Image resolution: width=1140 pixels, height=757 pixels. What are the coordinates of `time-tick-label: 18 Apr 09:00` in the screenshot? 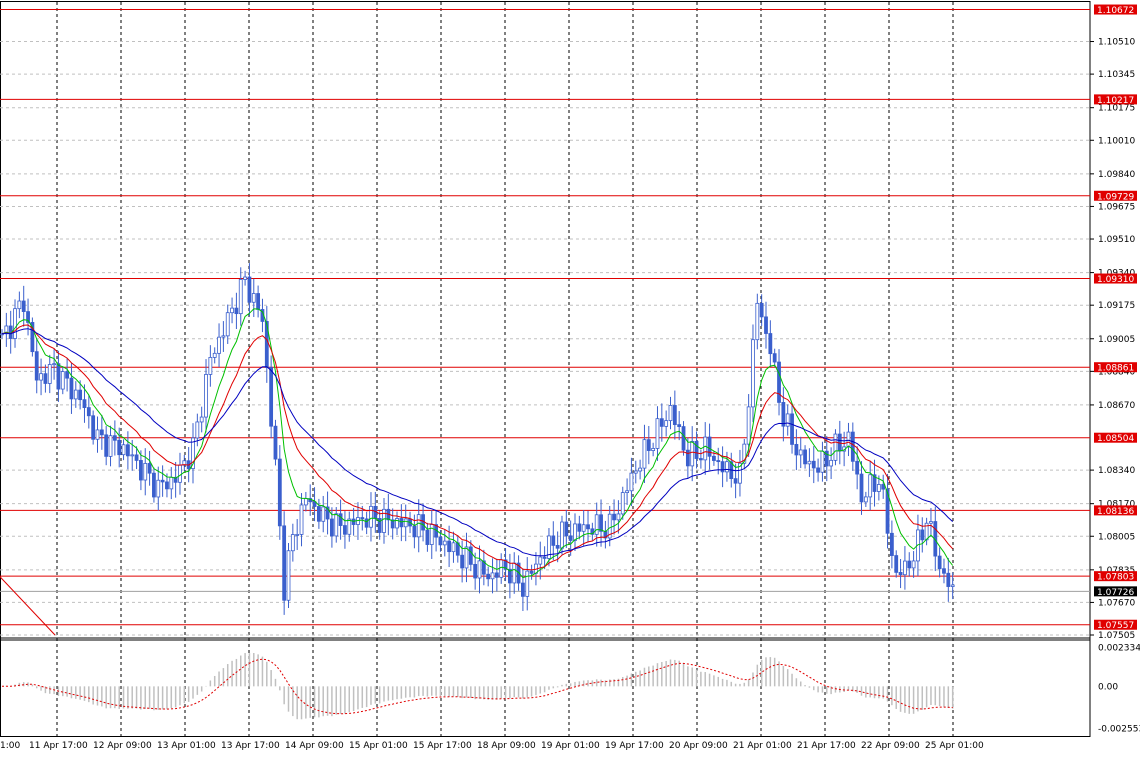 It's located at (506, 746).